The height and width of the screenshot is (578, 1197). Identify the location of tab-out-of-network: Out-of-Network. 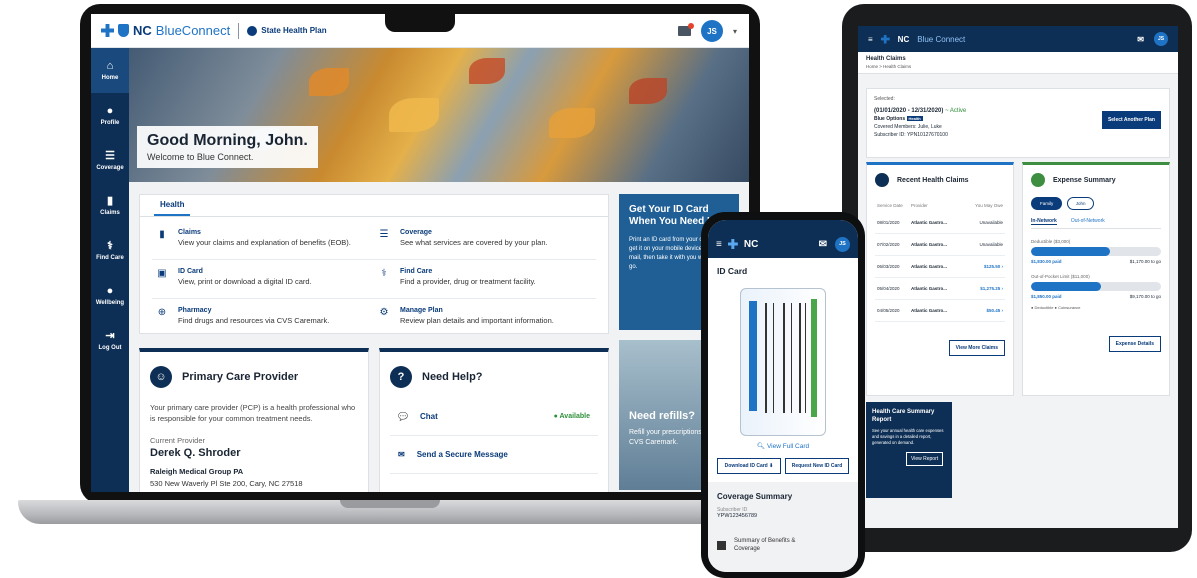
(1088, 221).